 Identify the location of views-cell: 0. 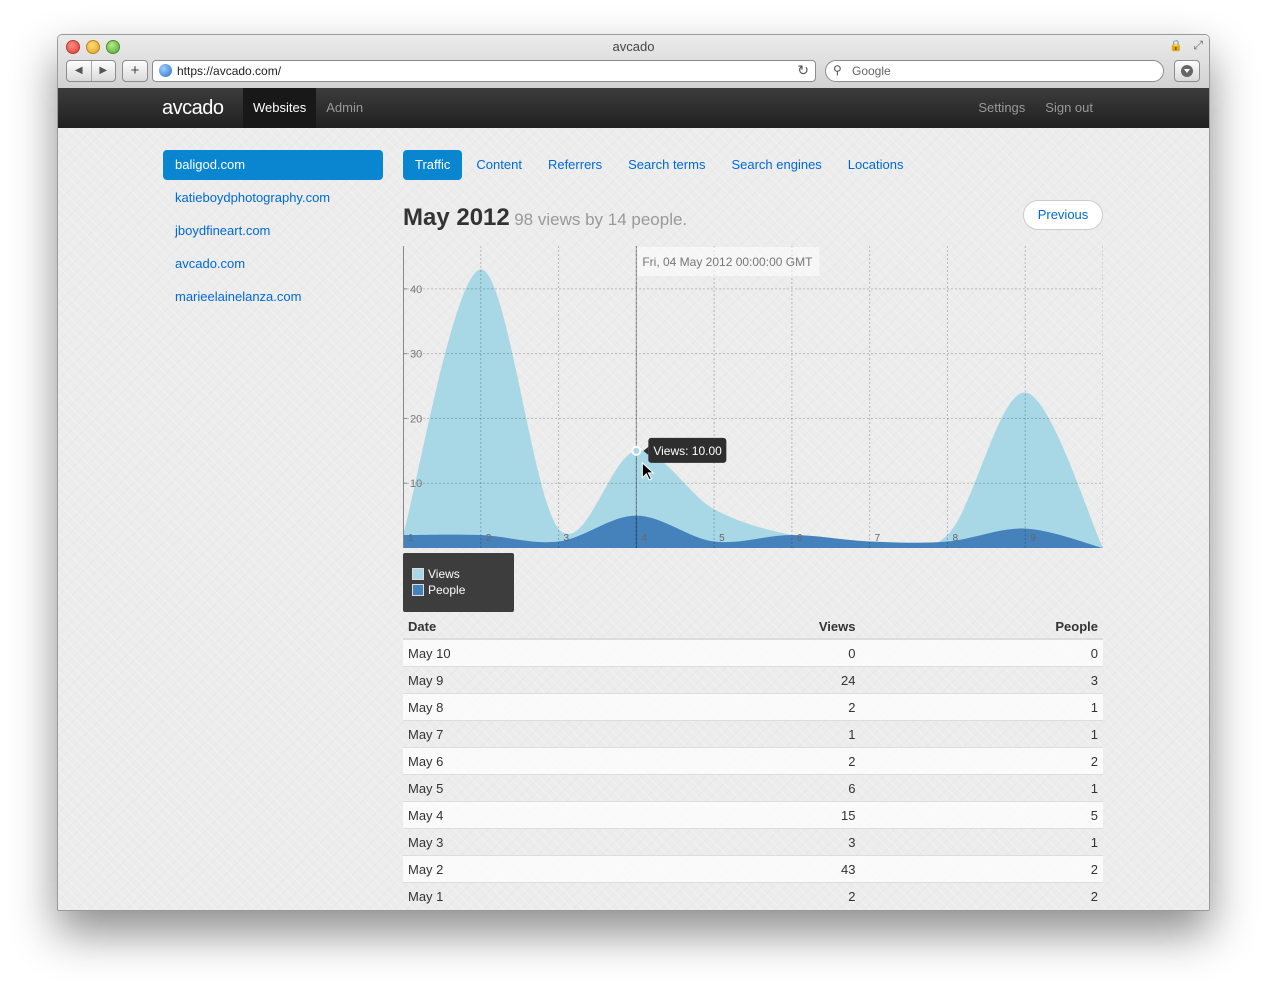
(753, 652).